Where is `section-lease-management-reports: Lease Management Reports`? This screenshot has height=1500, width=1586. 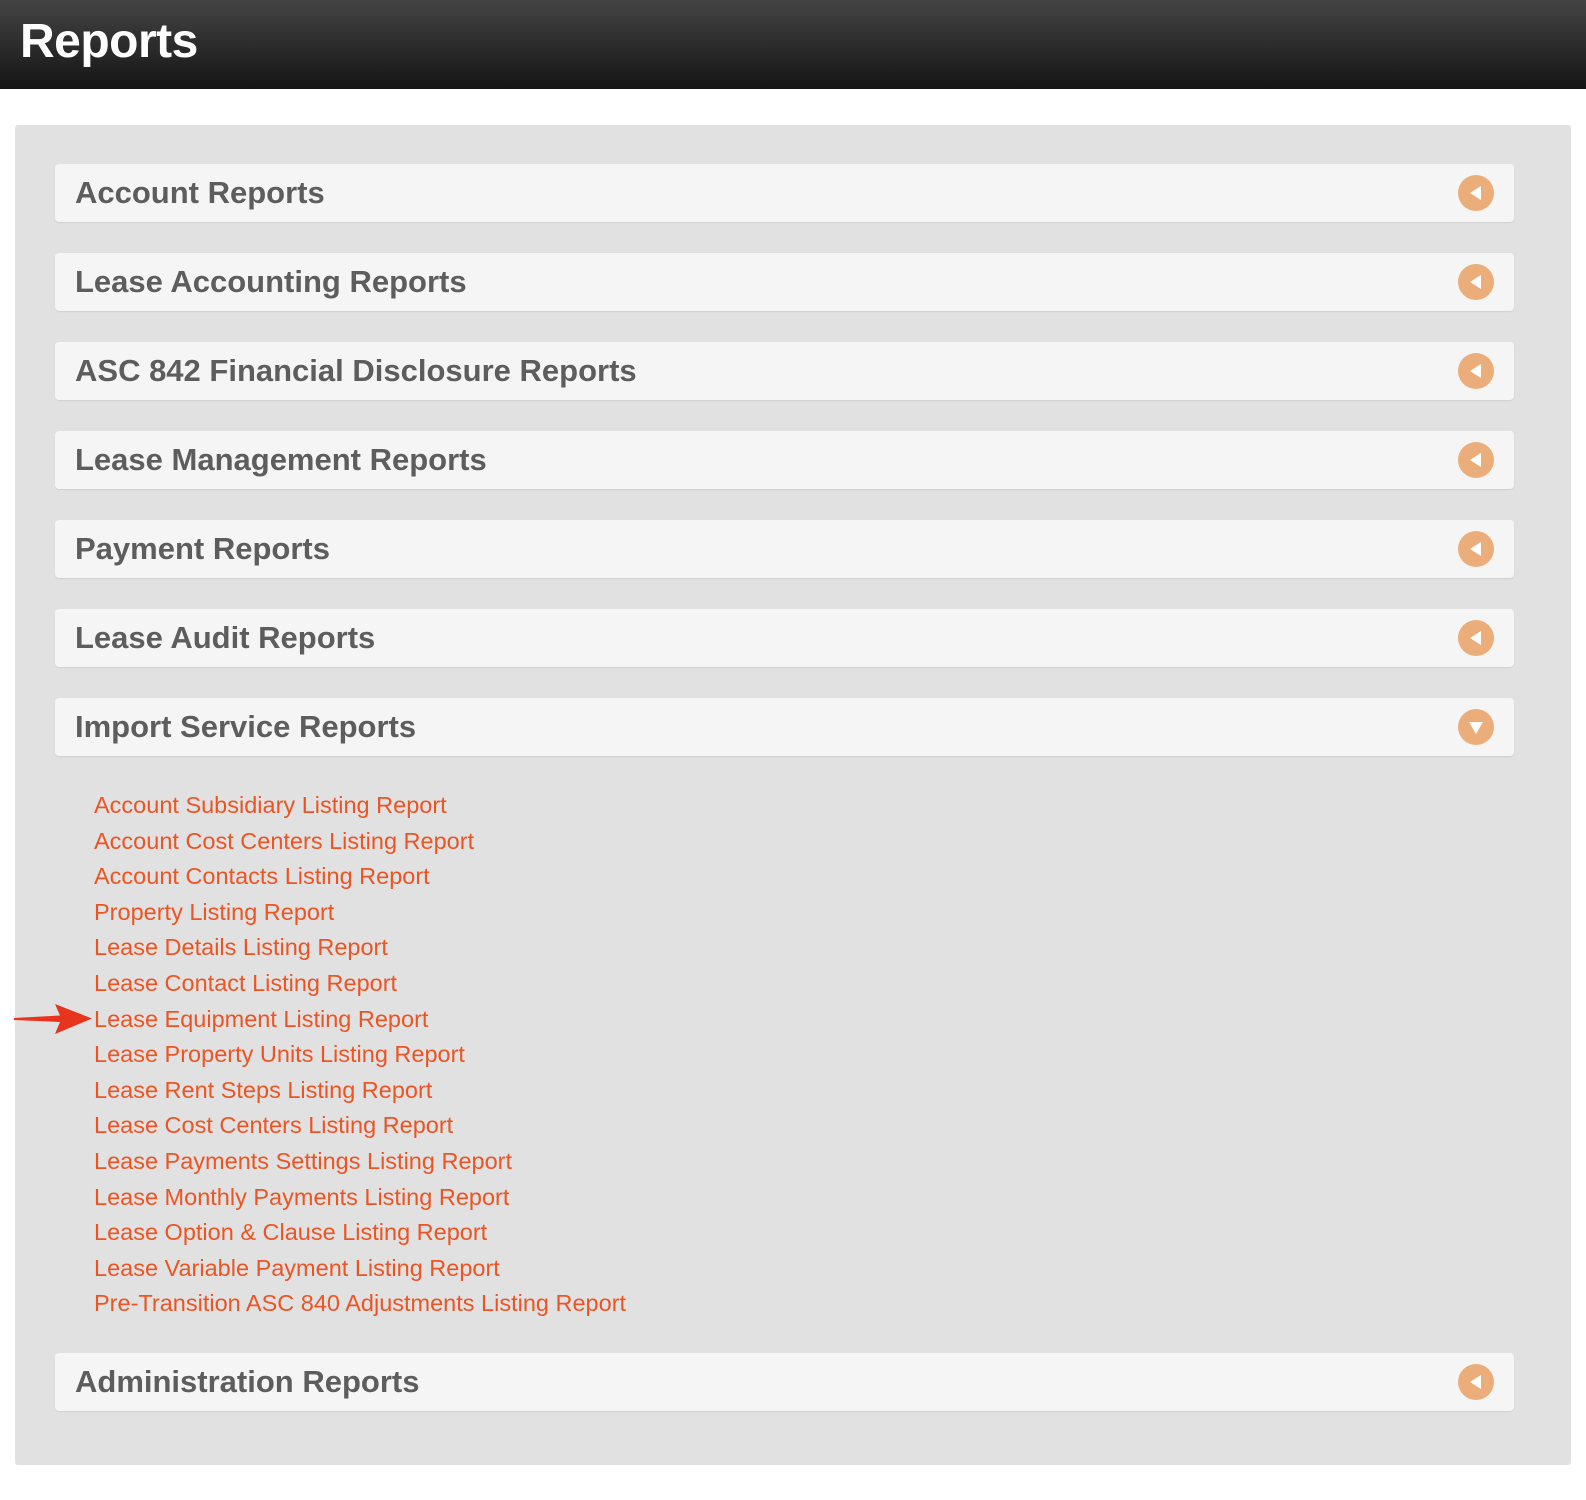
section-lease-management-reports: Lease Management Reports is located at coordinates (784, 460).